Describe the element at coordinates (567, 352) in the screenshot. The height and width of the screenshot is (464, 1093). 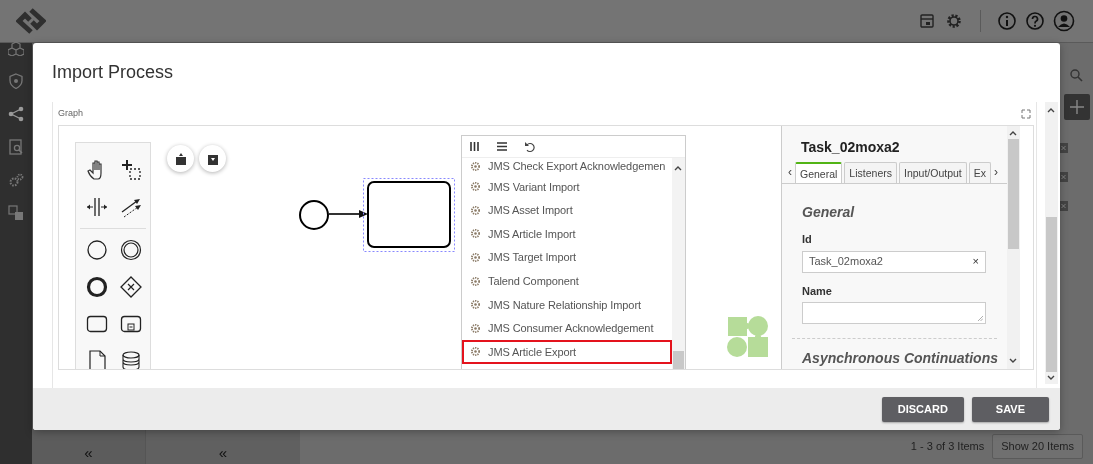
I see `component-item: JMS Article Export` at that location.